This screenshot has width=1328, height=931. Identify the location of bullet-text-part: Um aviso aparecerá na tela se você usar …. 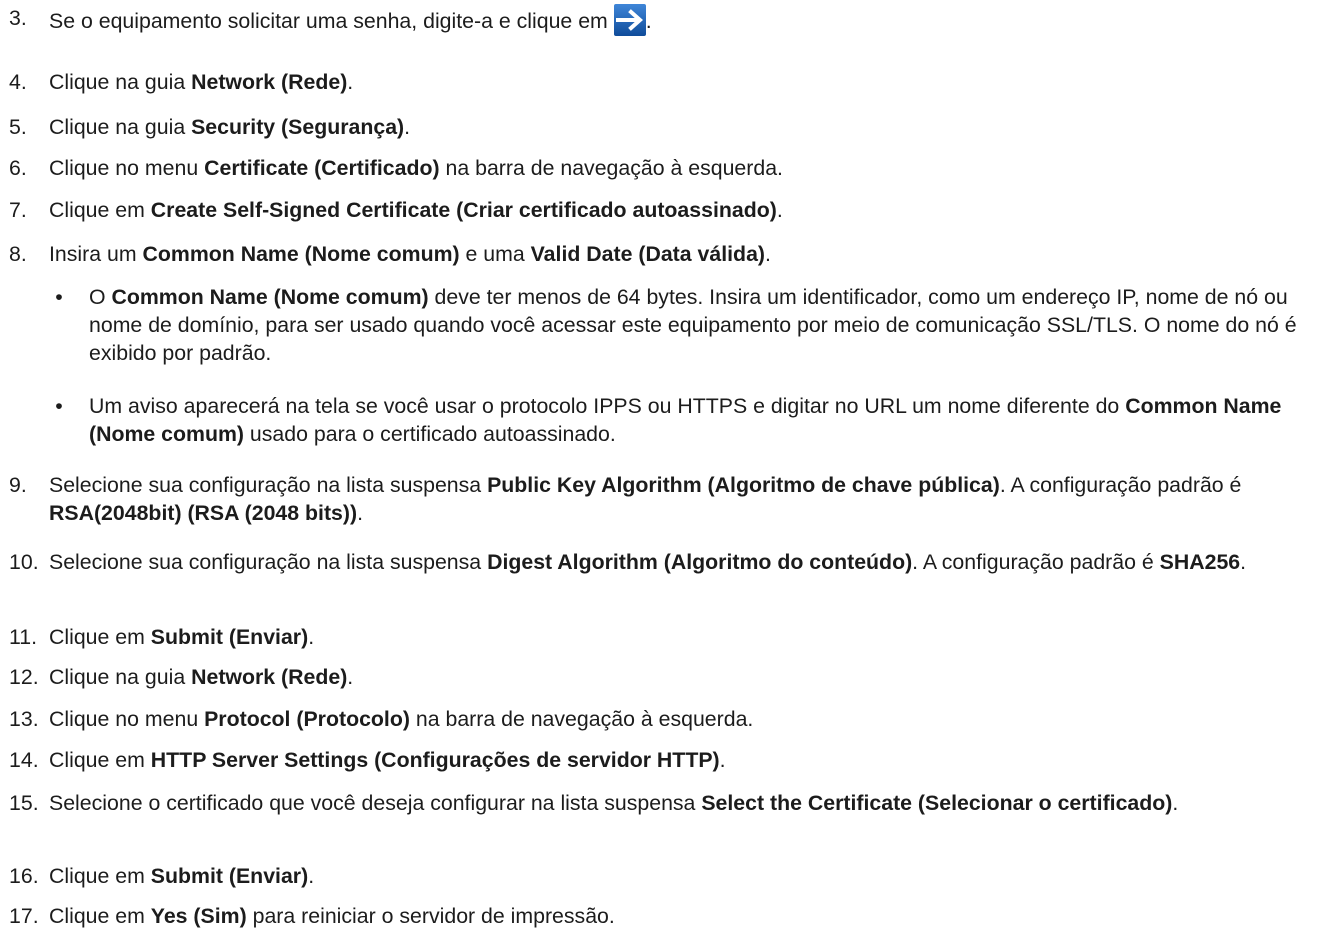
(607, 406).